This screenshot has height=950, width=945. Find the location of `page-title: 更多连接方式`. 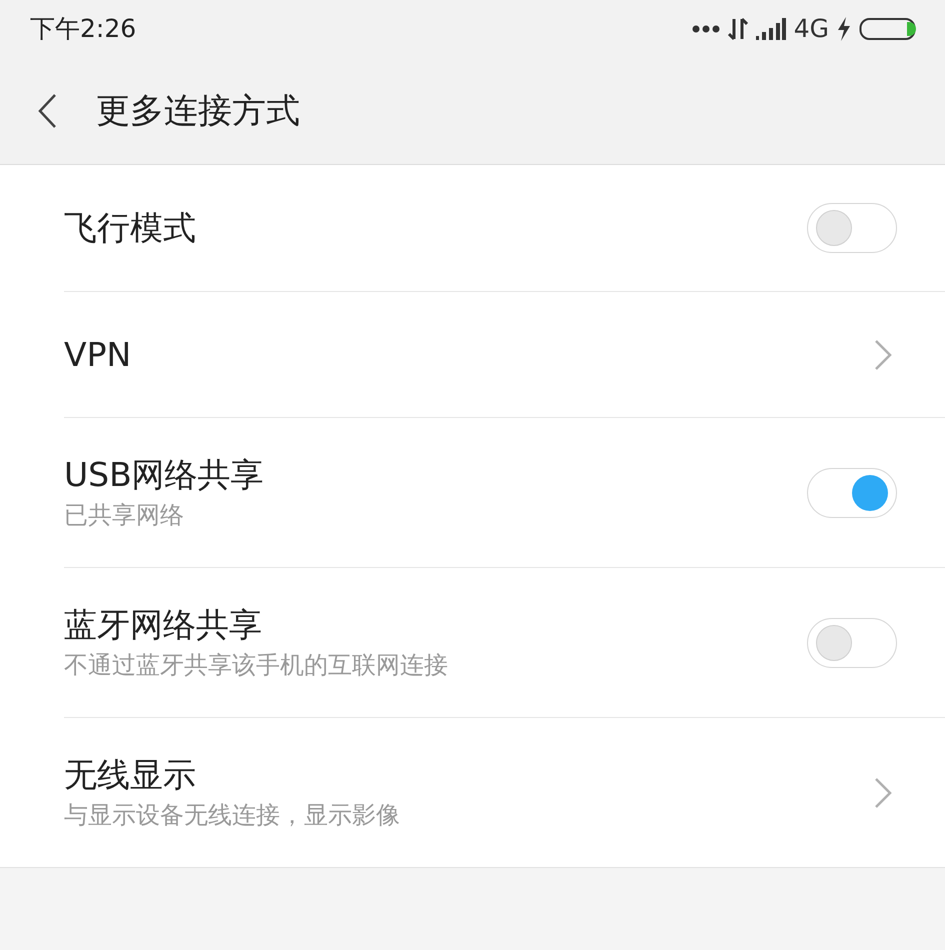

page-title: 更多连接方式 is located at coordinates (198, 111).